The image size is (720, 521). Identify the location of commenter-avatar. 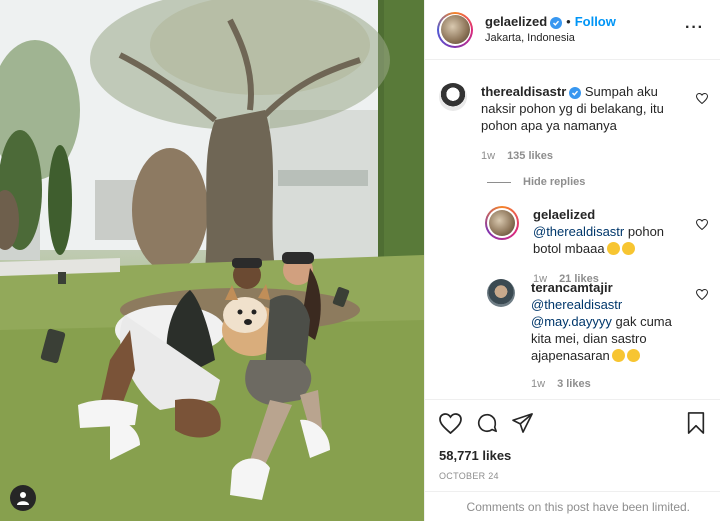
(453, 97).